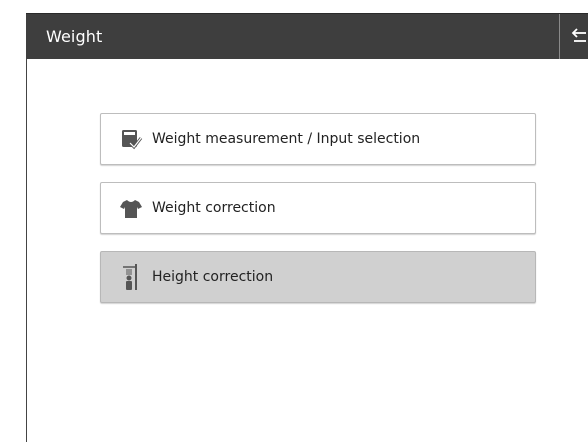 The height and width of the screenshot is (442, 588). What do you see at coordinates (214, 208) in the screenshot?
I see `weight-correction-label: Weight correction` at bounding box center [214, 208].